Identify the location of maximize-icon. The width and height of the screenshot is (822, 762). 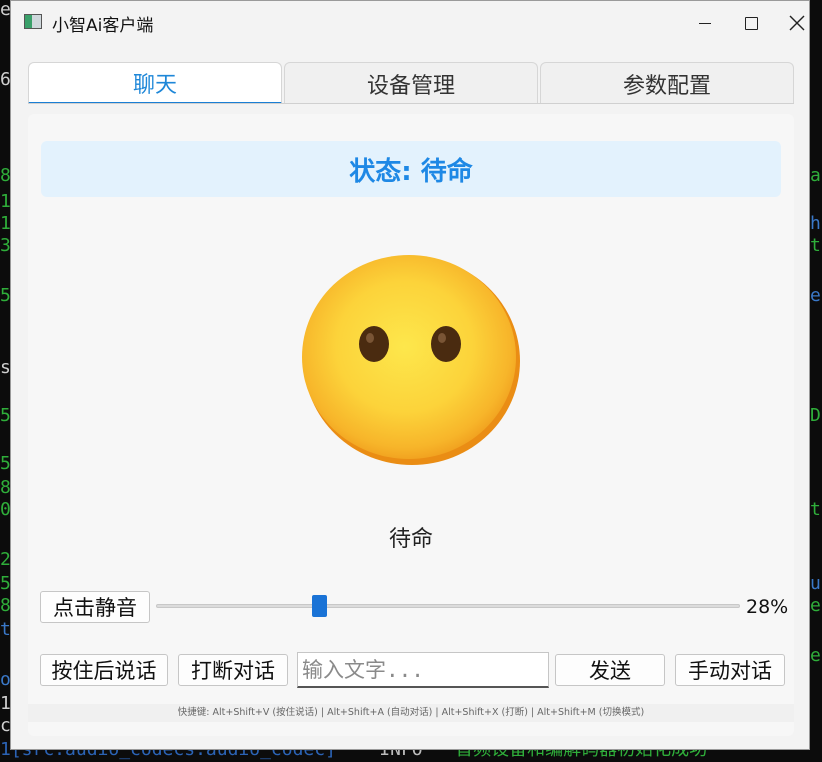
(751, 23).